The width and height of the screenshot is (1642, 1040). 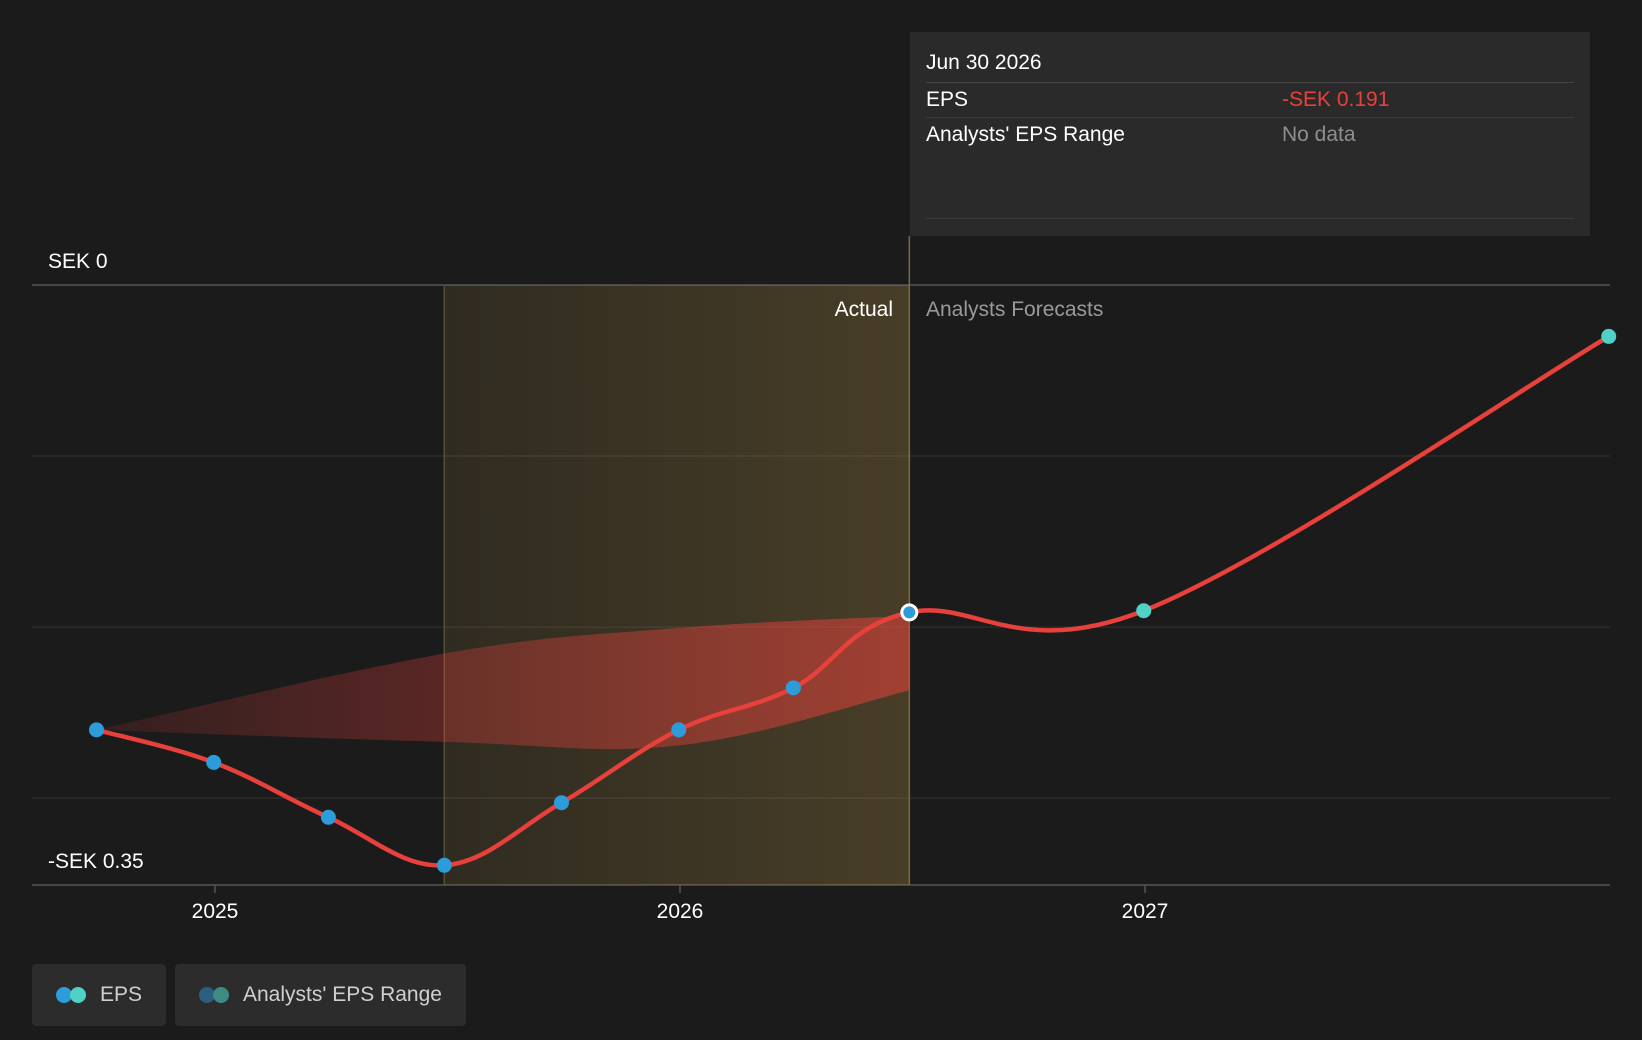 What do you see at coordinates (1025, 134) in the screenshot?
I see `tooltip-range-label: Analysts' EPS Range` at bounding box center [1025, 134].